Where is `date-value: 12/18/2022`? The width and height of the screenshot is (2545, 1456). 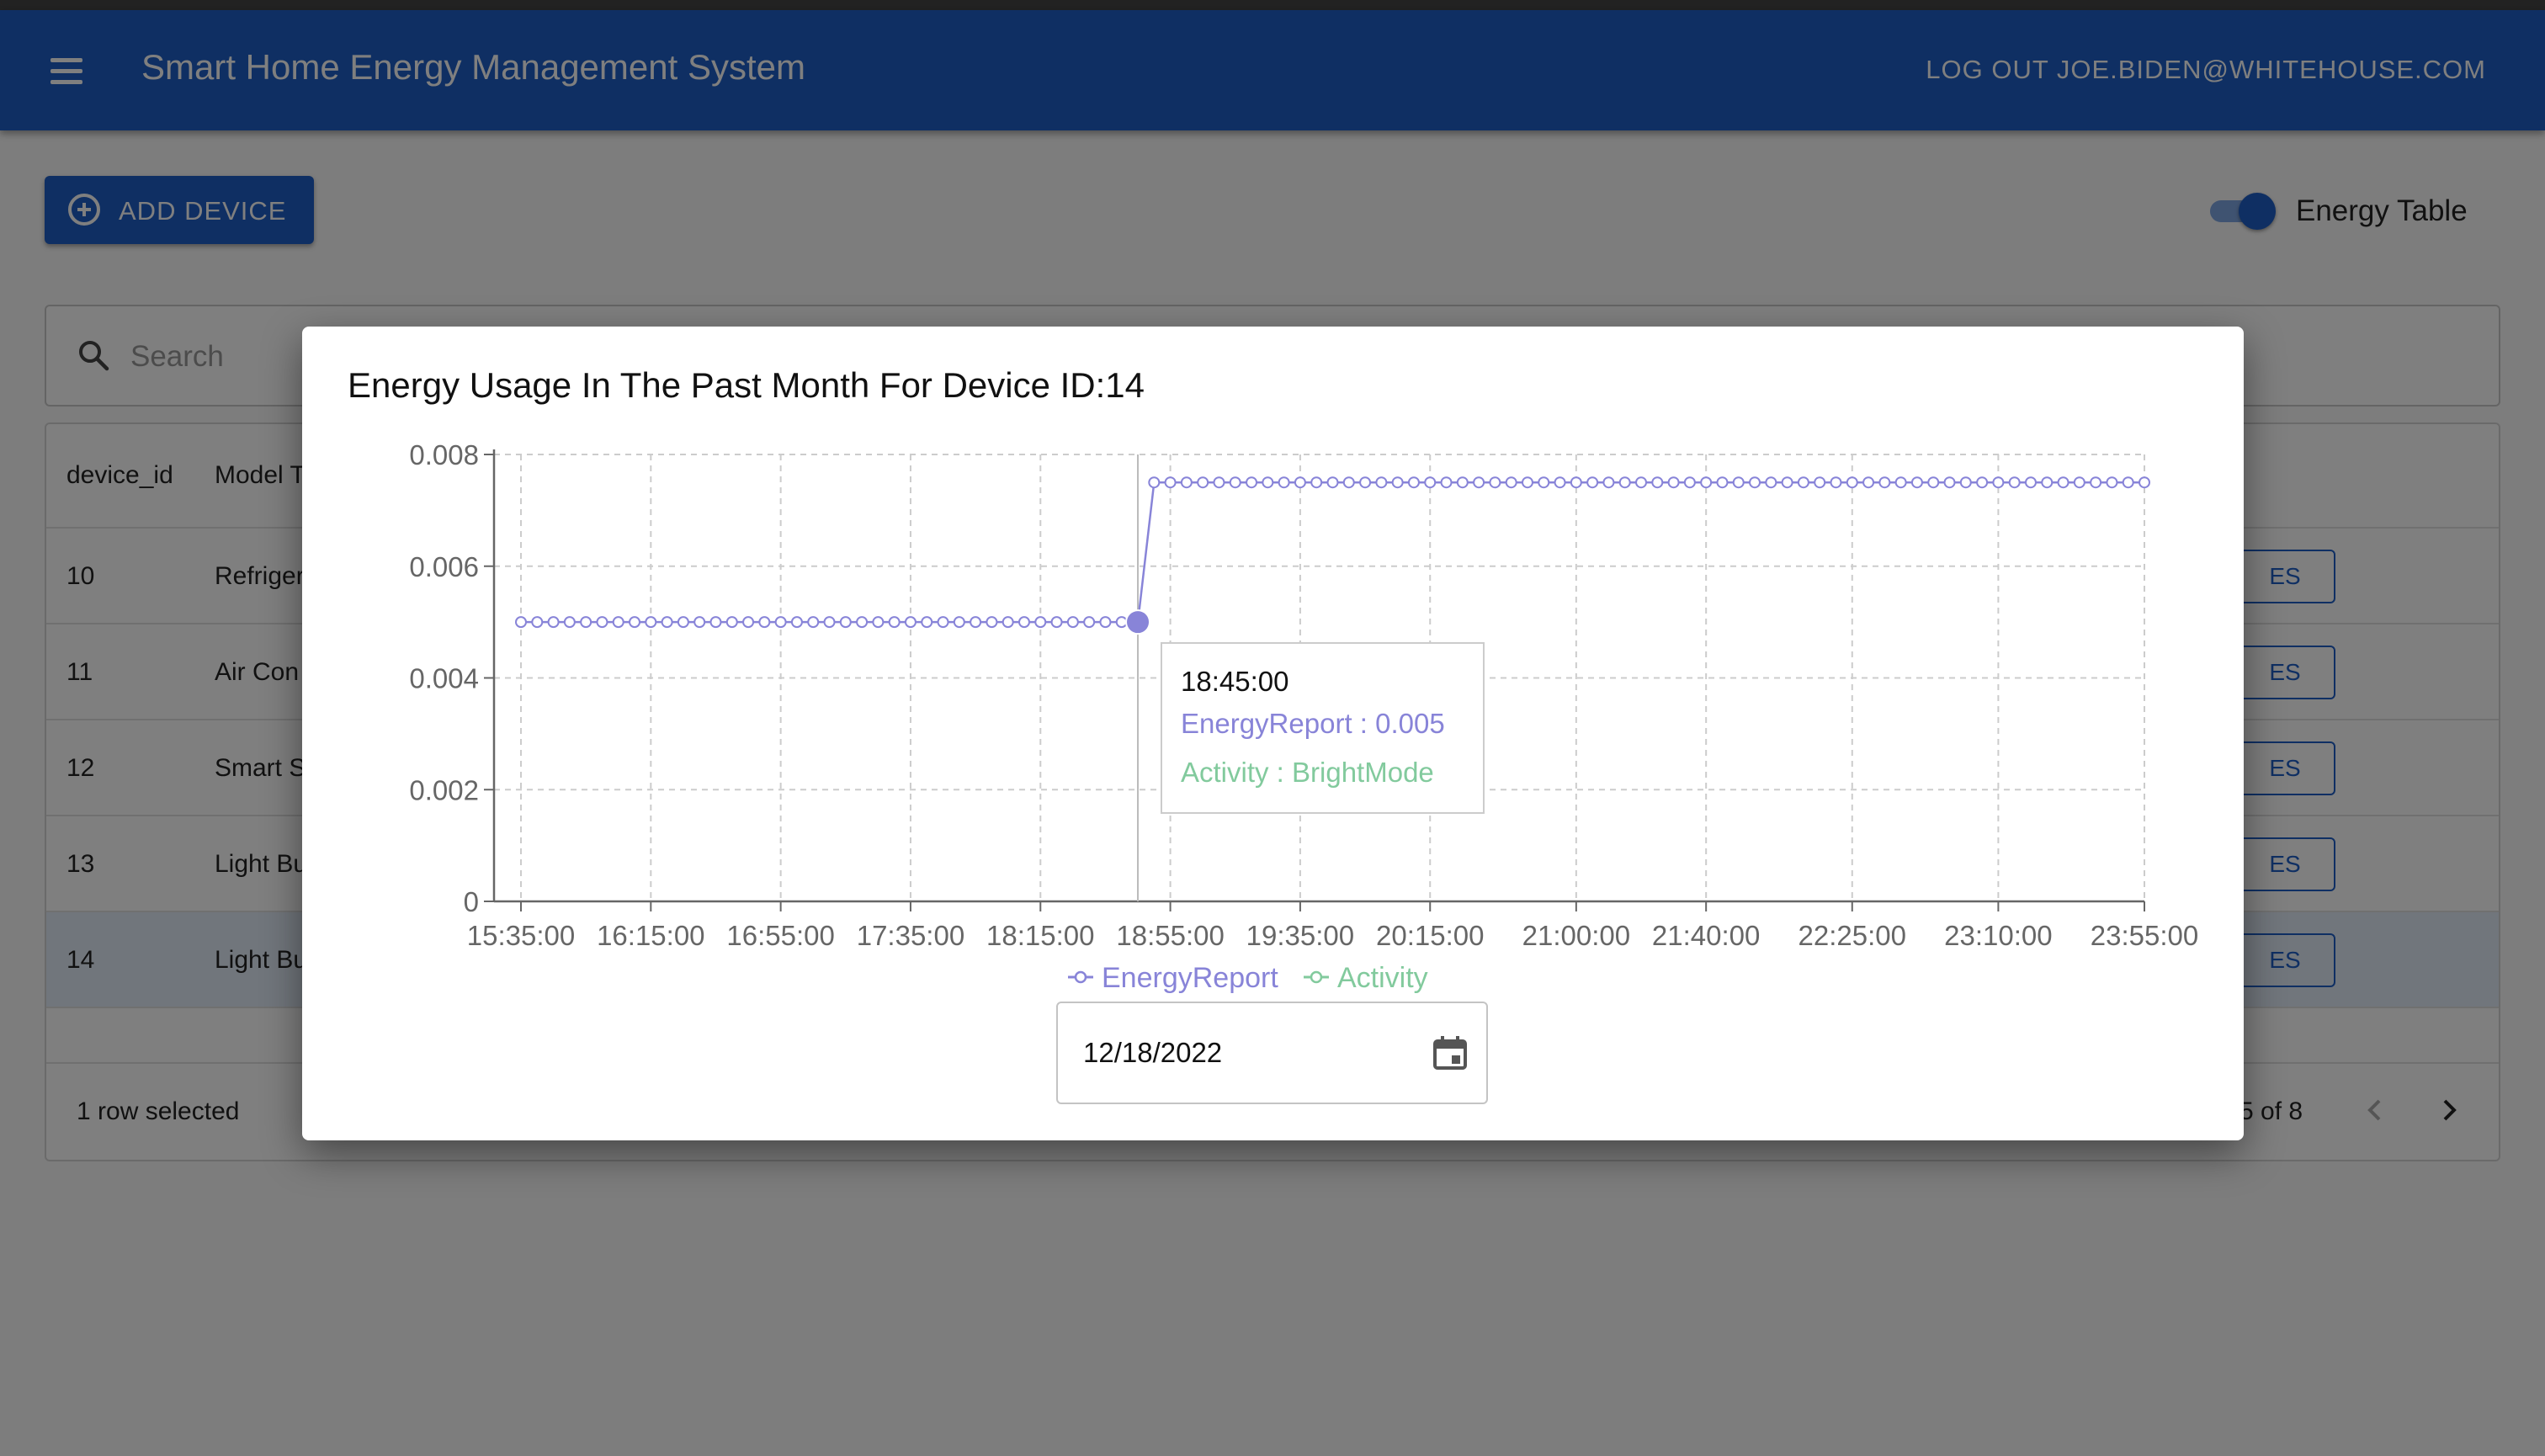
date-value: 12/18/2022 is located at coordinates (1153, 1052).